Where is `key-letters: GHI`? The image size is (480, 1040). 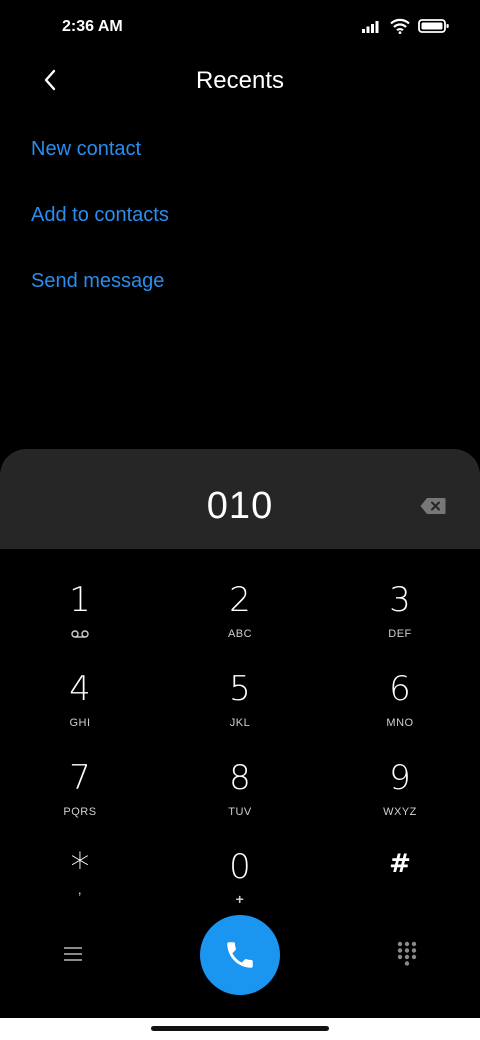
key-letters: GHI is located at coordinates (80, 723).